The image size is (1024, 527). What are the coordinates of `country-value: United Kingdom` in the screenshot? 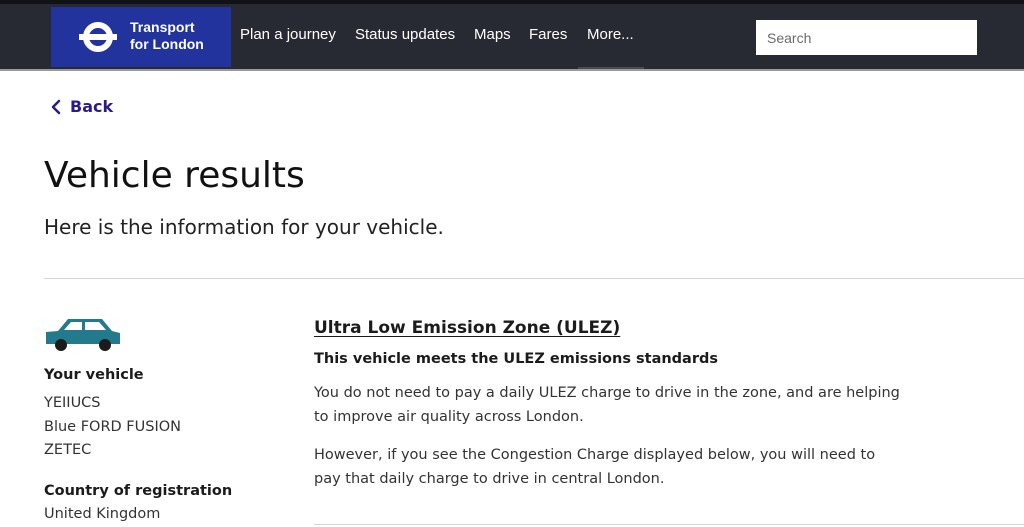 It's located at (102, 514).